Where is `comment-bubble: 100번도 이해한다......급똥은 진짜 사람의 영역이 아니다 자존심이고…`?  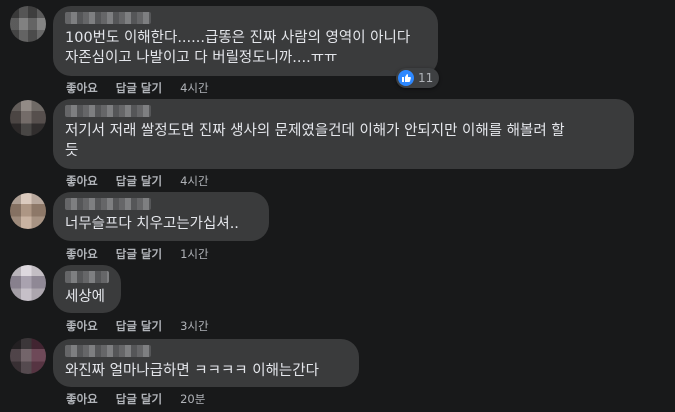 comment-bubble: 100번도 이해한다......급똥은 진짜 사람의 영역이 아니다 자존심이고… is located at coordinates (245, 41).